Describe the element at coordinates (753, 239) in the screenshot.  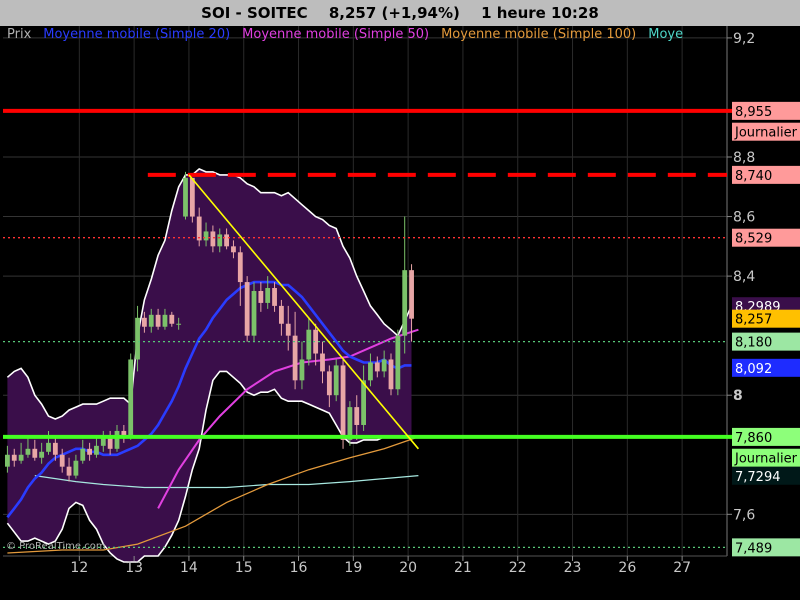
I see `price-tag-label: 8,529` at that location.